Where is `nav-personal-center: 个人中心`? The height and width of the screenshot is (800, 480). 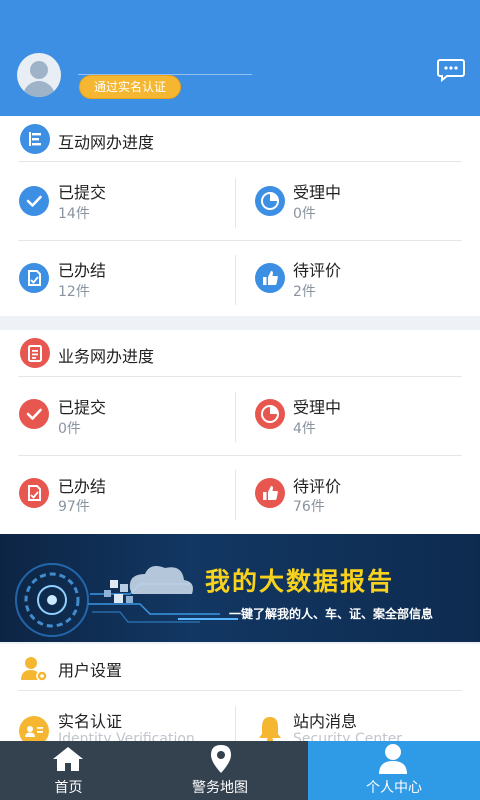
nav-personal-center: 个人中心 is located at coordinates (394, 770).